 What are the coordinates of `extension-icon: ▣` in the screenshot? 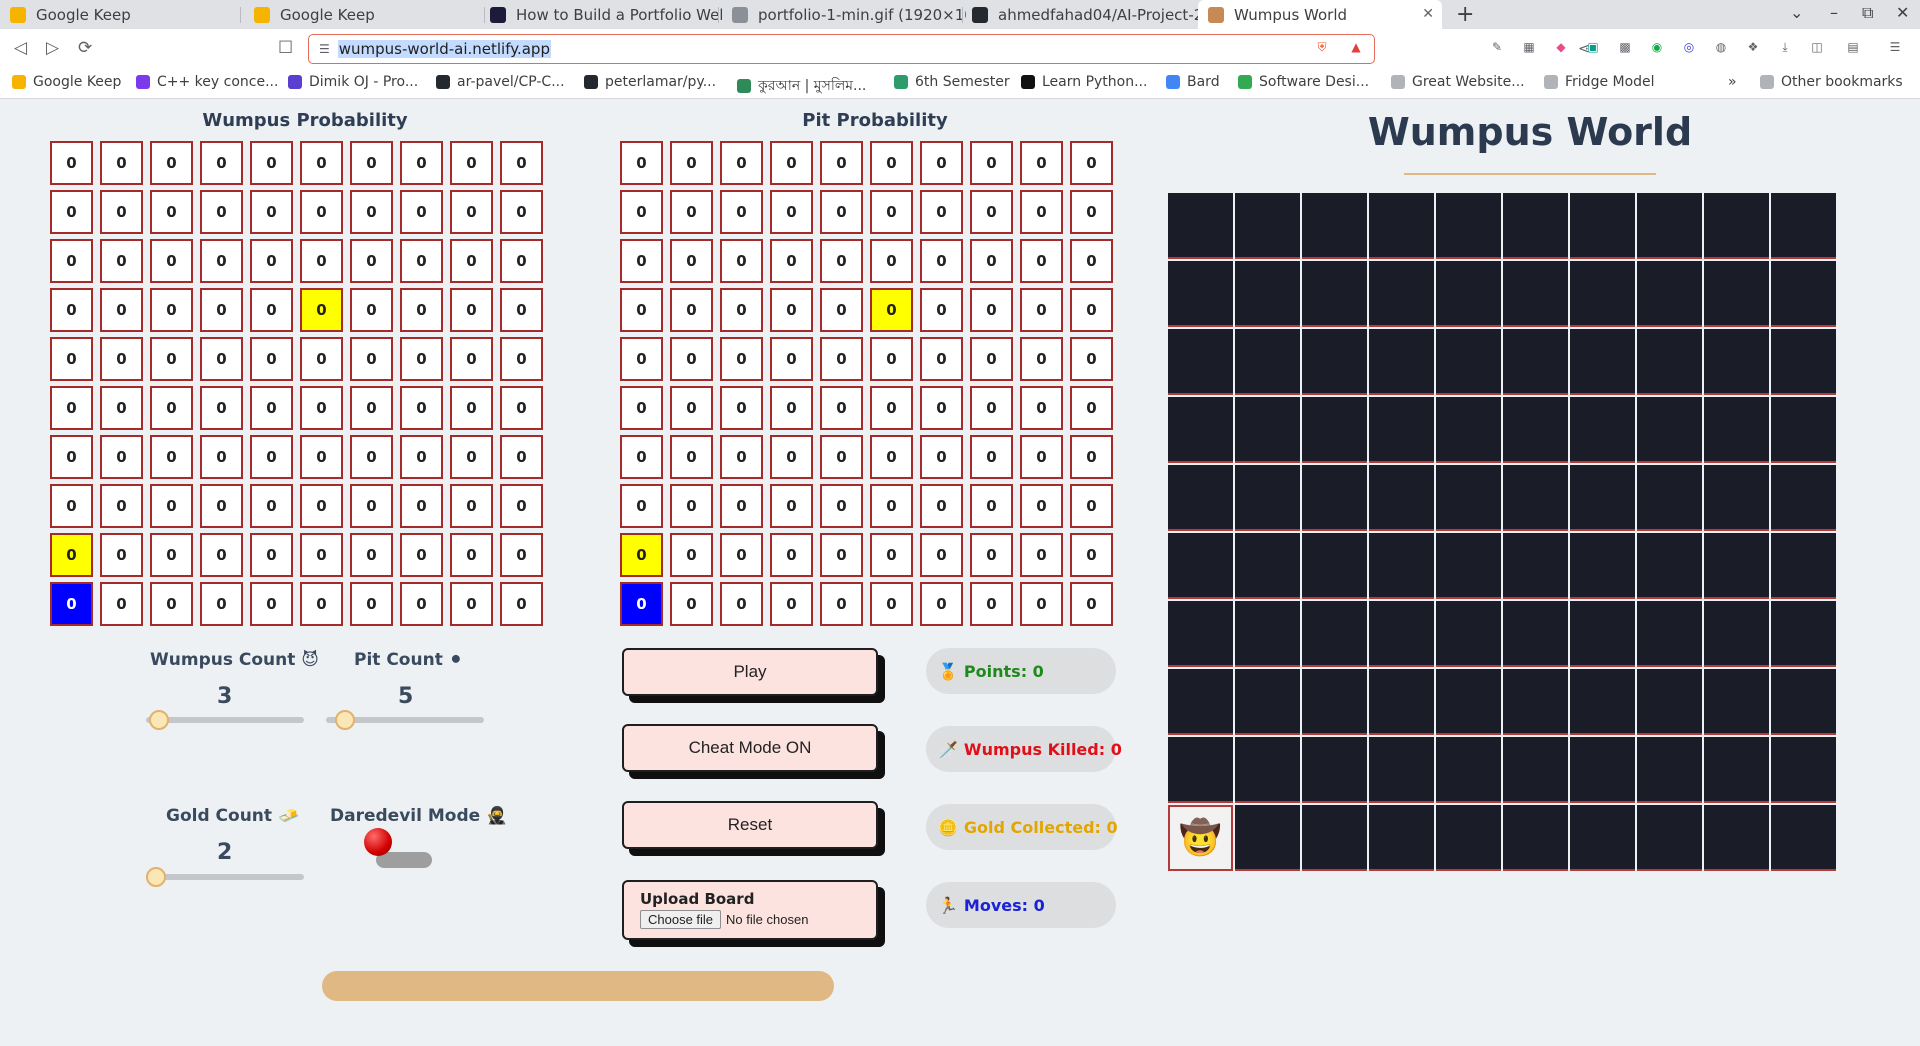 It's located at (1593, 47).